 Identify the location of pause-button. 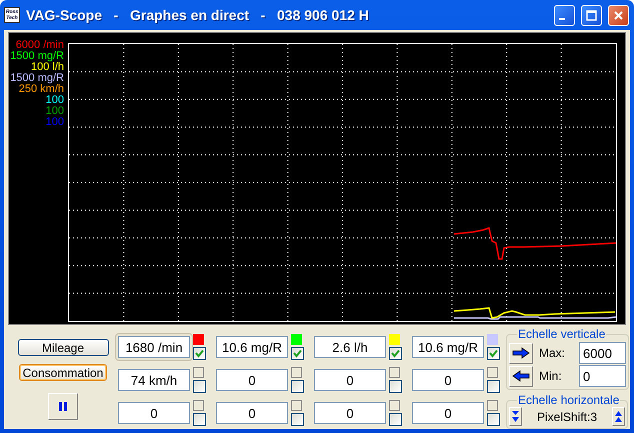
(63, 406).